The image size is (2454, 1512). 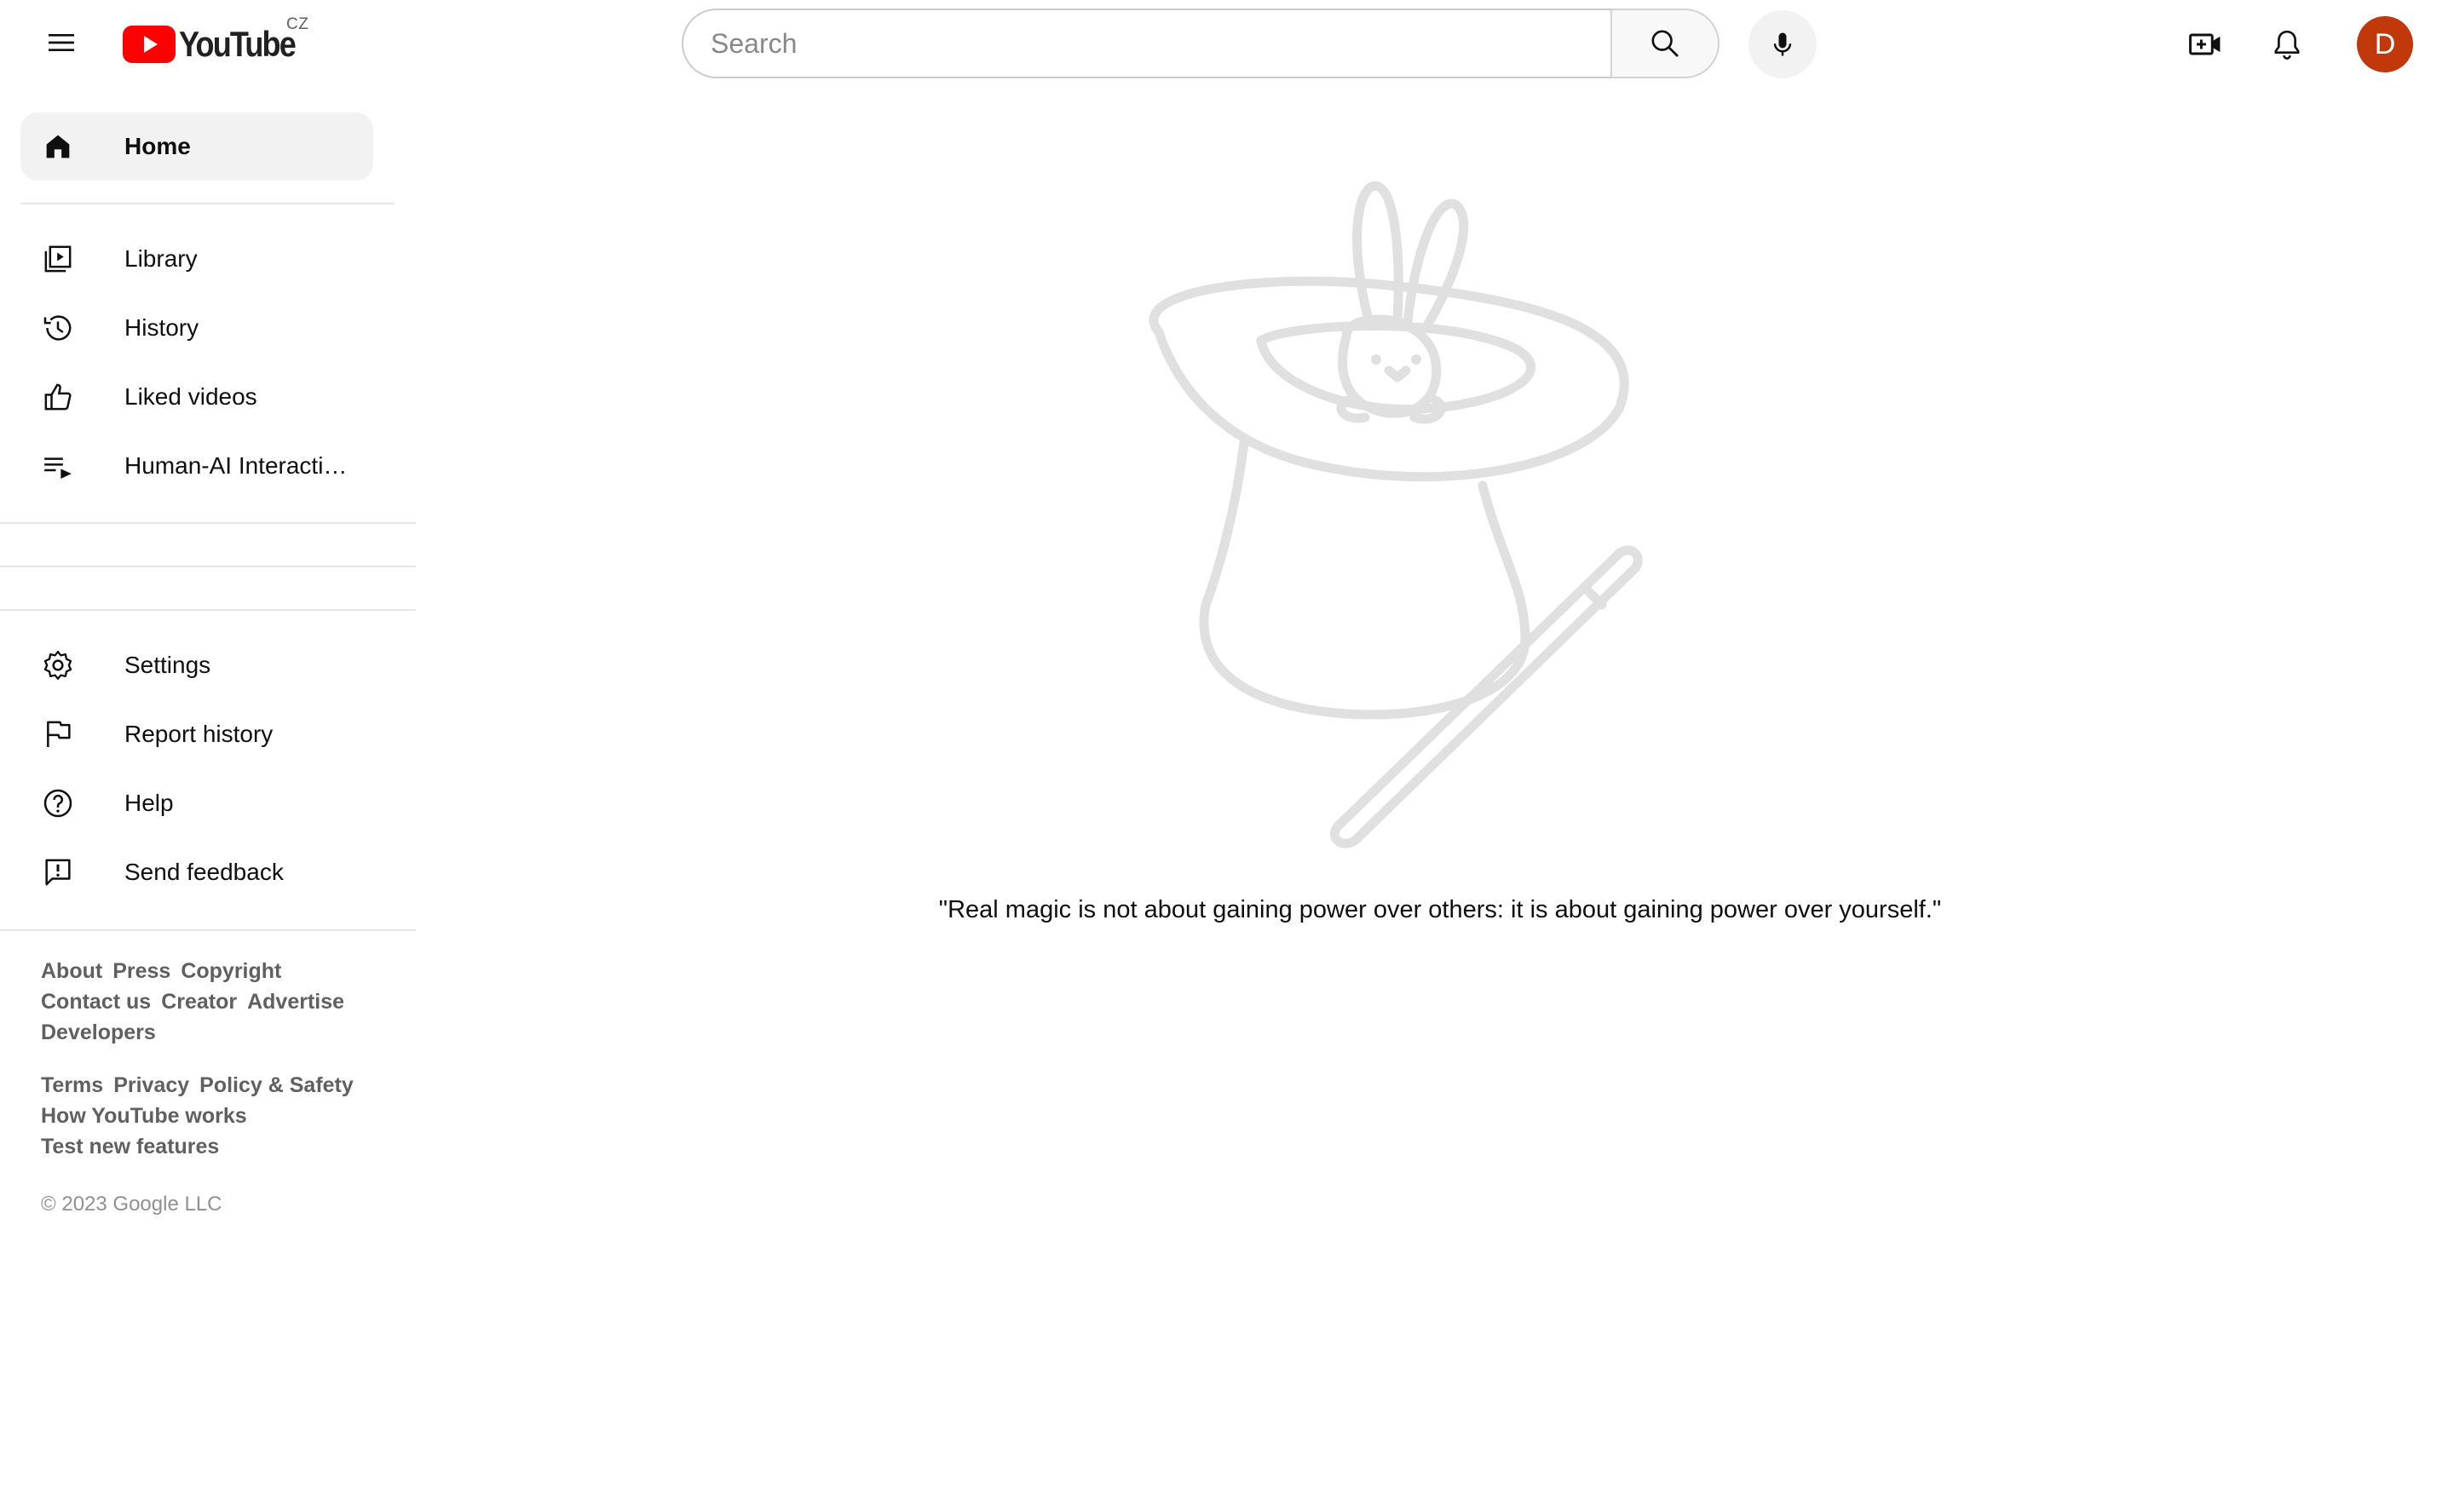 I want to click on youtube-logo: YouTube CZ, so click(x=218, y=41).